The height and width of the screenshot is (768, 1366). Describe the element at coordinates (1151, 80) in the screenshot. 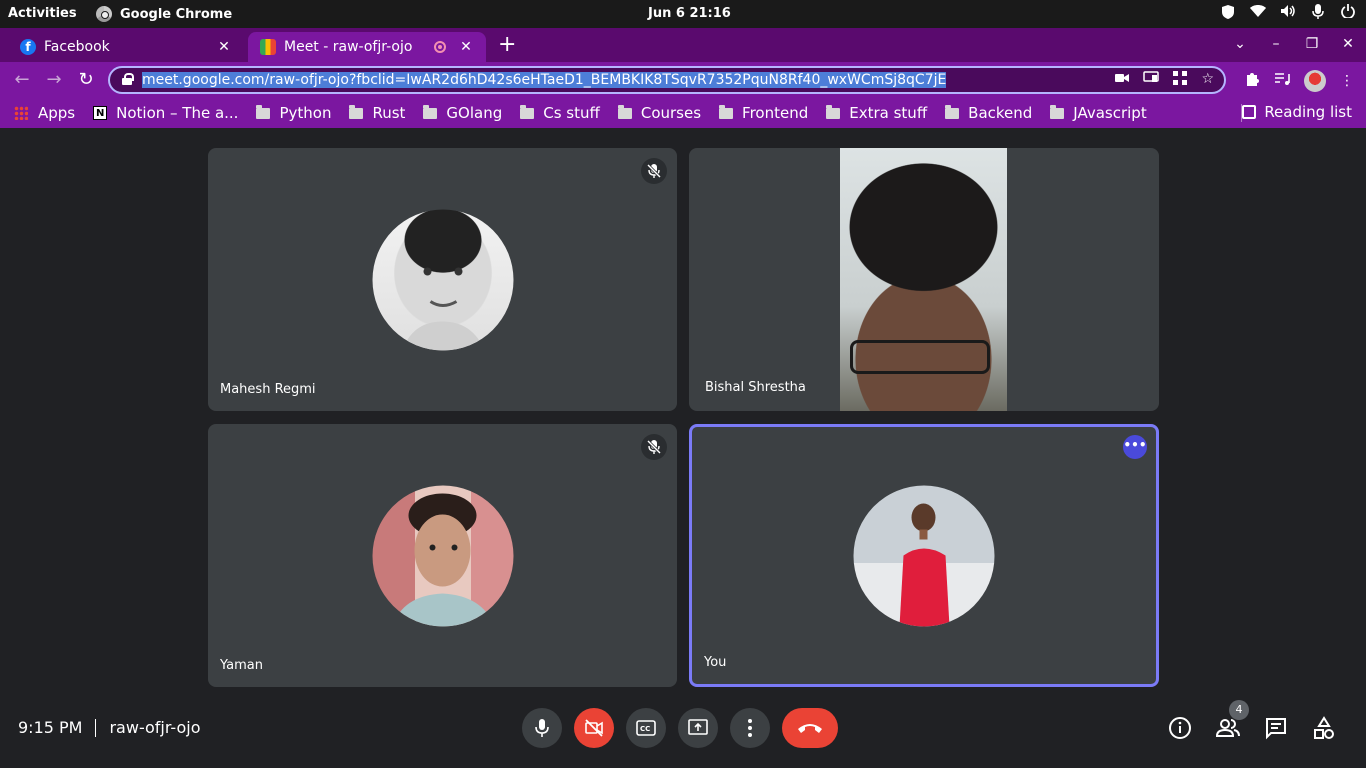

I see `cast-icon` at that location.